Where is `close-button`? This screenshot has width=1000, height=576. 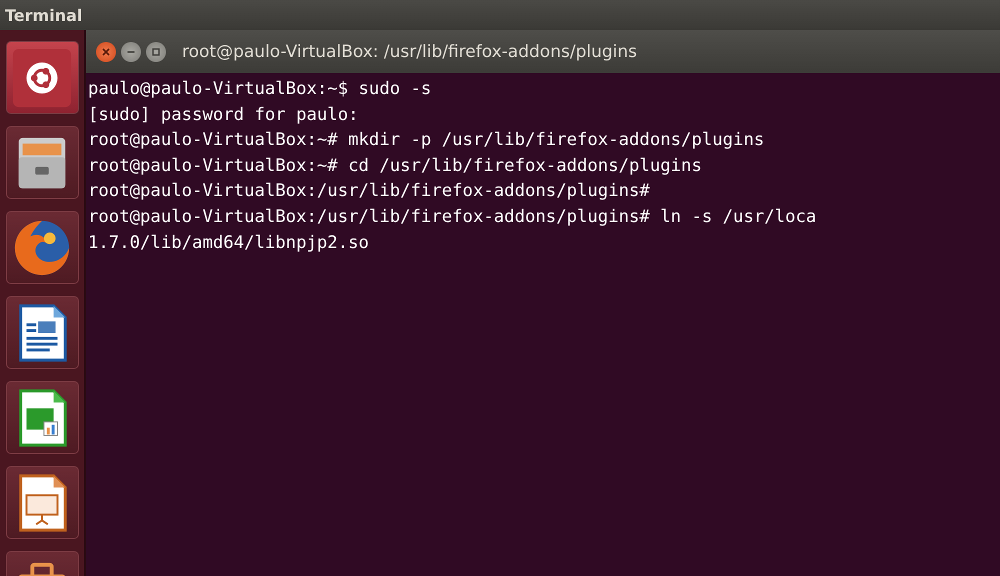
close-button is located at coordinates (106, 52).